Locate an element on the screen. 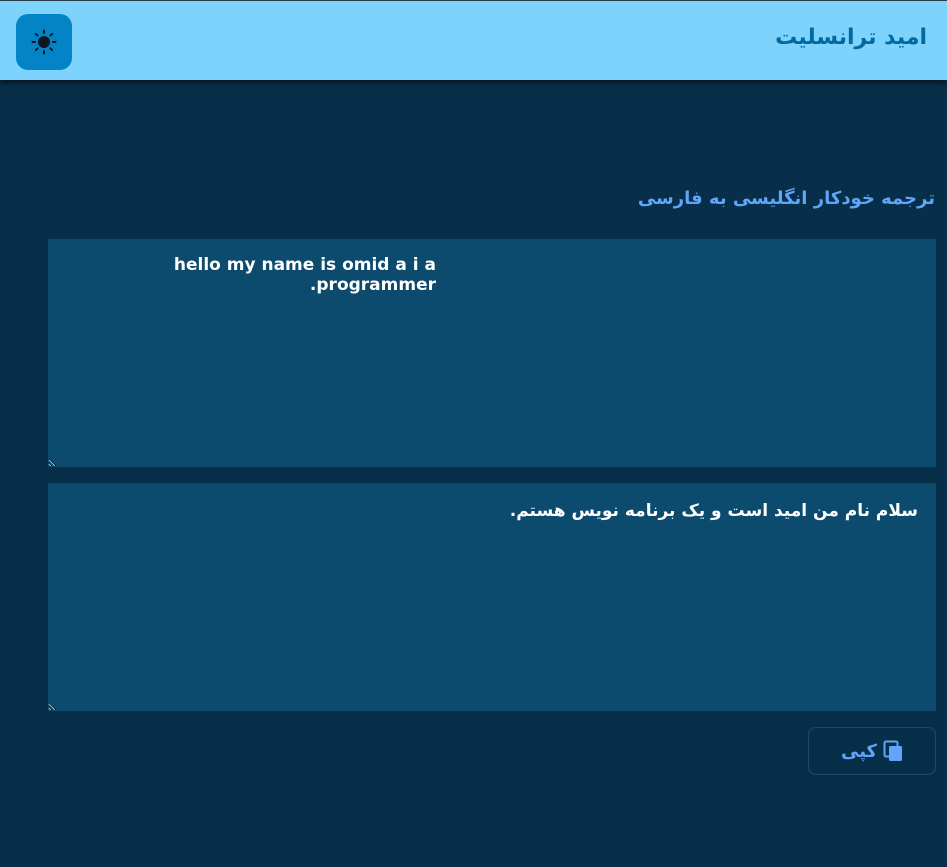  theme-toggle-button is located at coordinates (44, 42).